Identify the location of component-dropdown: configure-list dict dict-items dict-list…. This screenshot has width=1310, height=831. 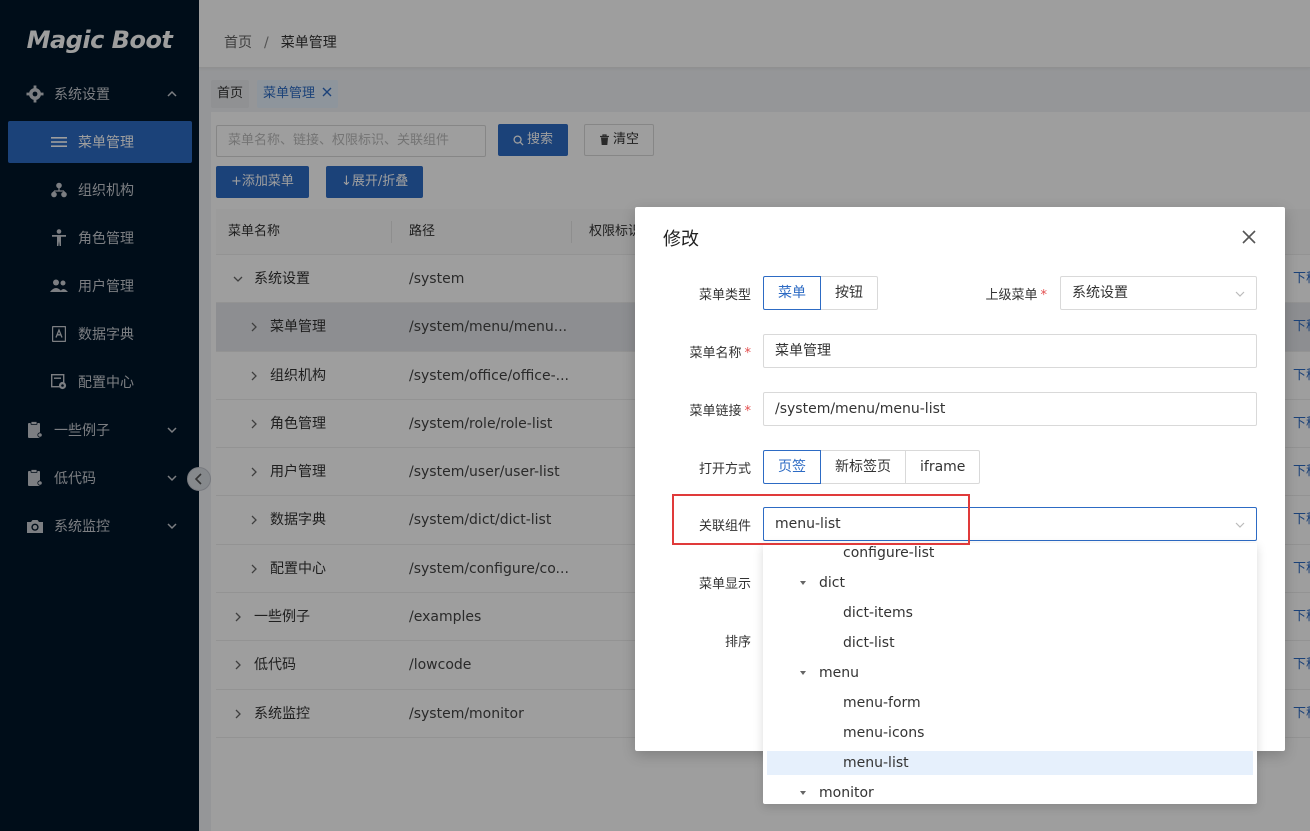
(1010, 673).